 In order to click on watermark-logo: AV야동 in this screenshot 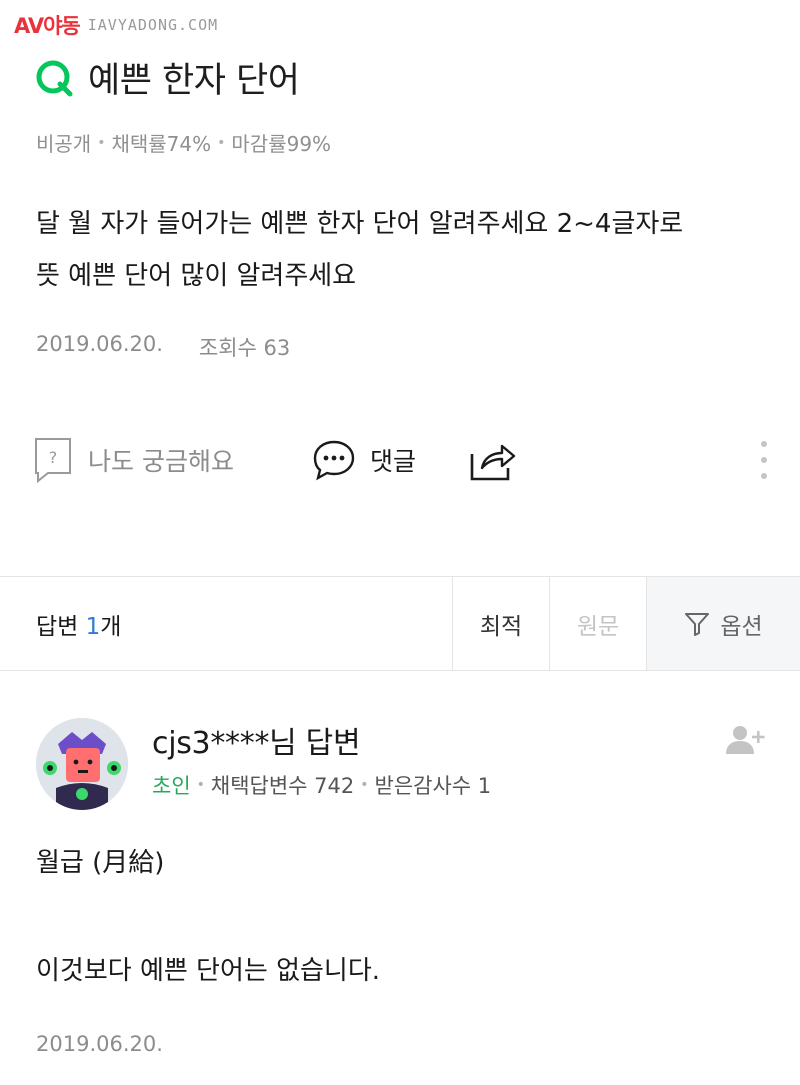, I will do `click(47, 26)`.